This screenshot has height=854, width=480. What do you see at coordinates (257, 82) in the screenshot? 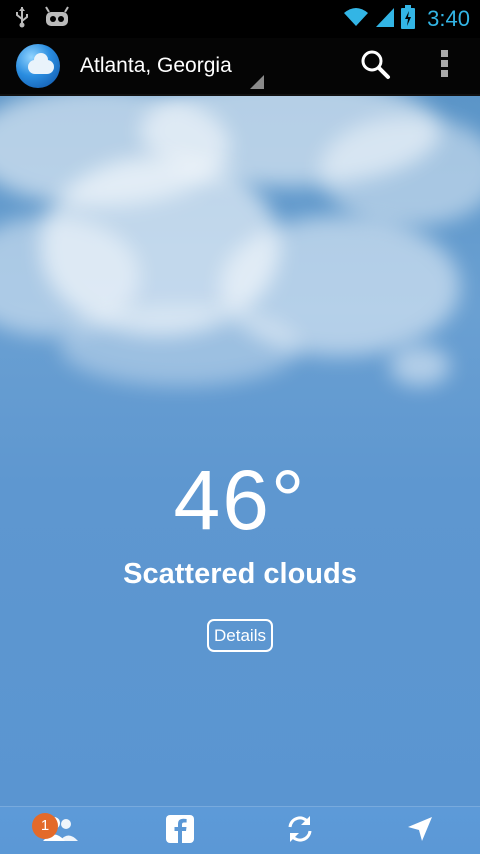
I see `dropdown-caret-icon` at bounding box center [257, 82].